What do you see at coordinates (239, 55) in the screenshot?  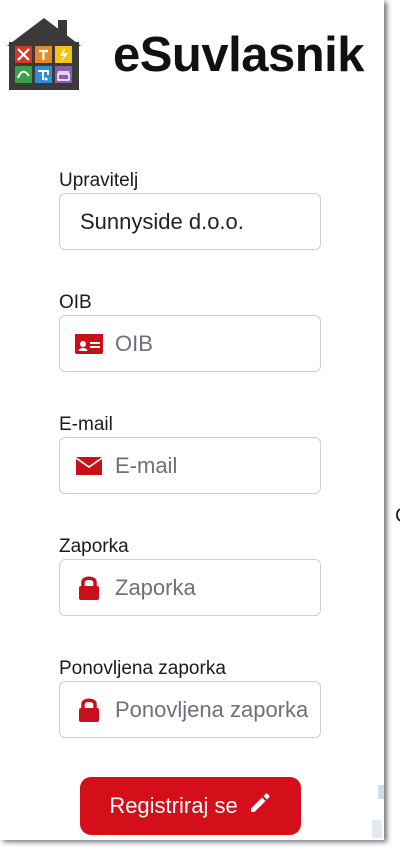 I see `app-title: eSuvlasnik` at bounding box center [239, 55].